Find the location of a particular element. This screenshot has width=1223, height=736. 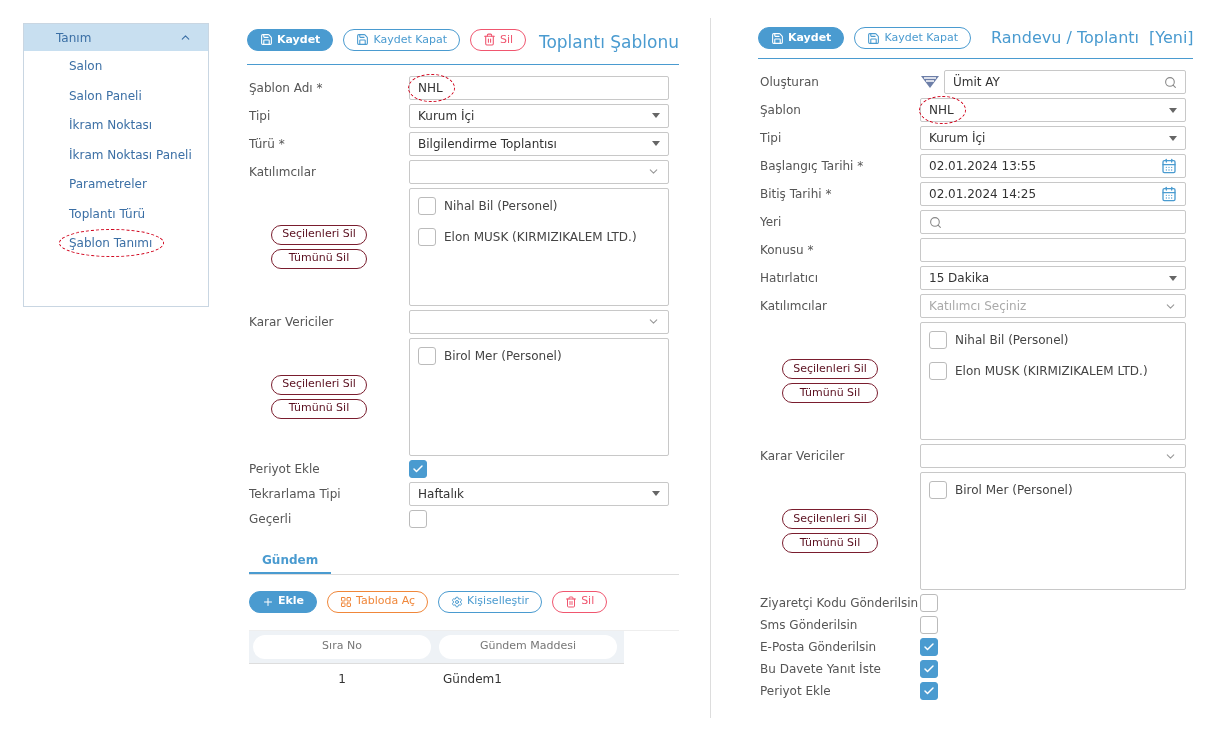

tab: Gündem is located at coordinates (290, 560).